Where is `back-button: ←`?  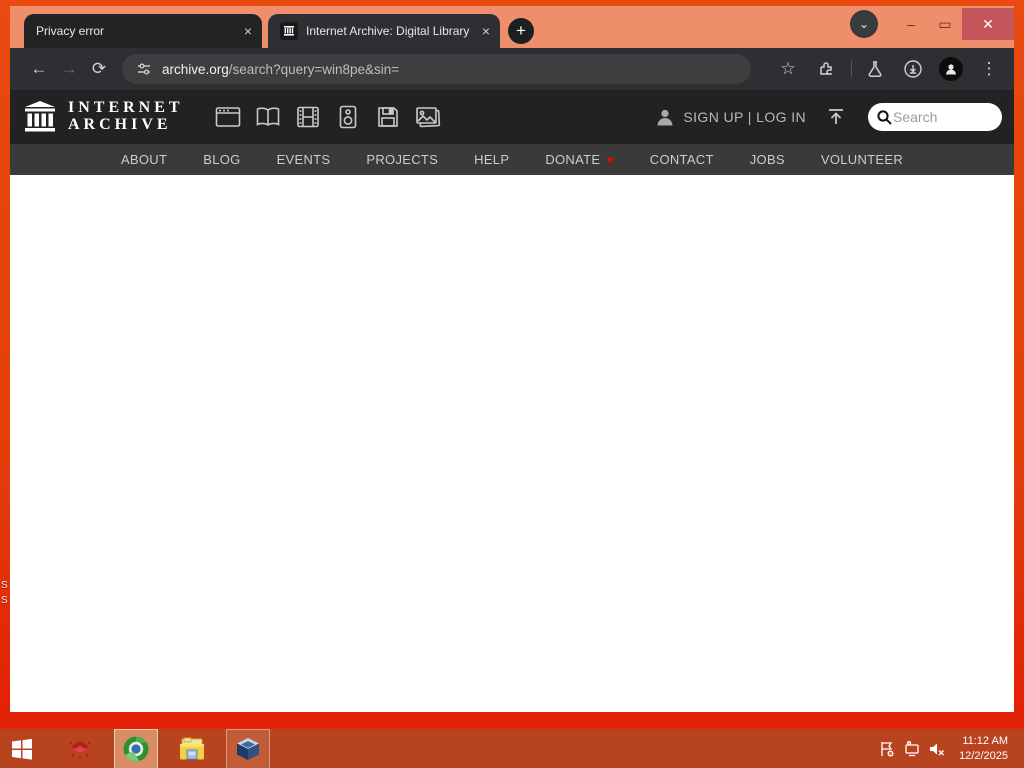 back-button: ← is located at coordinates (39, 69).